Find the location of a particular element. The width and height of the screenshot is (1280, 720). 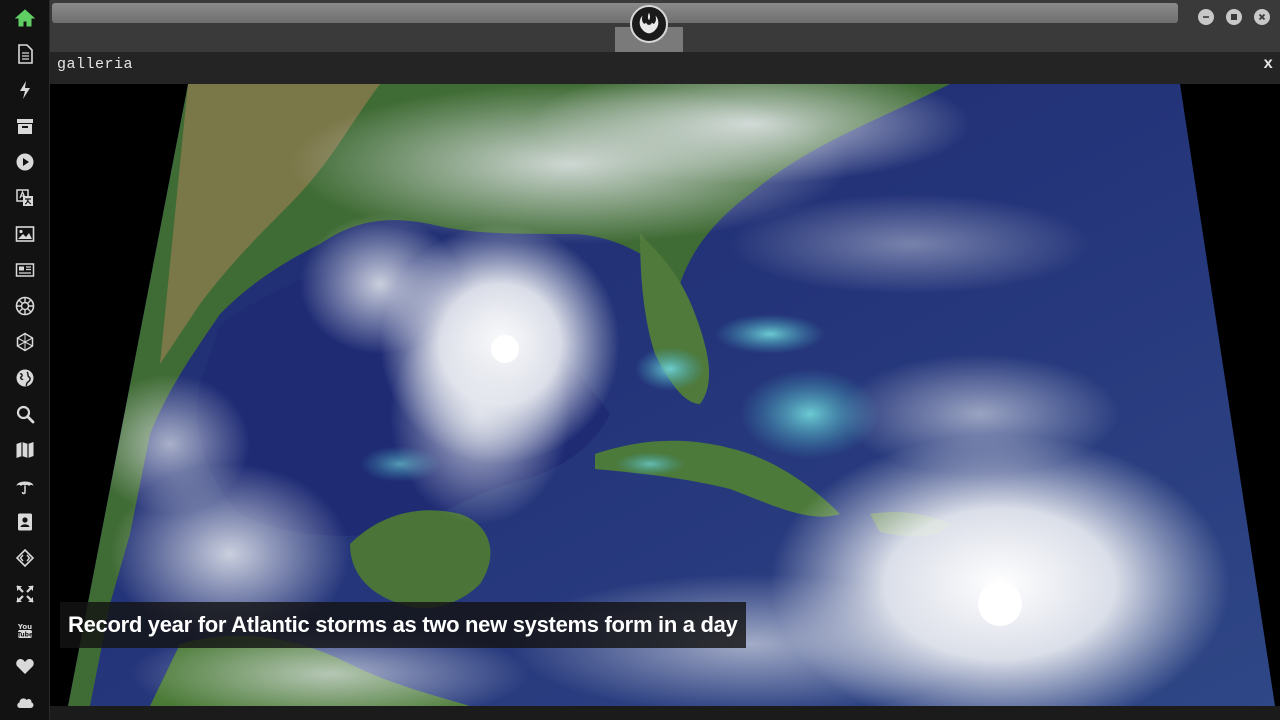

search-icon is located at coordinates (25, 414).